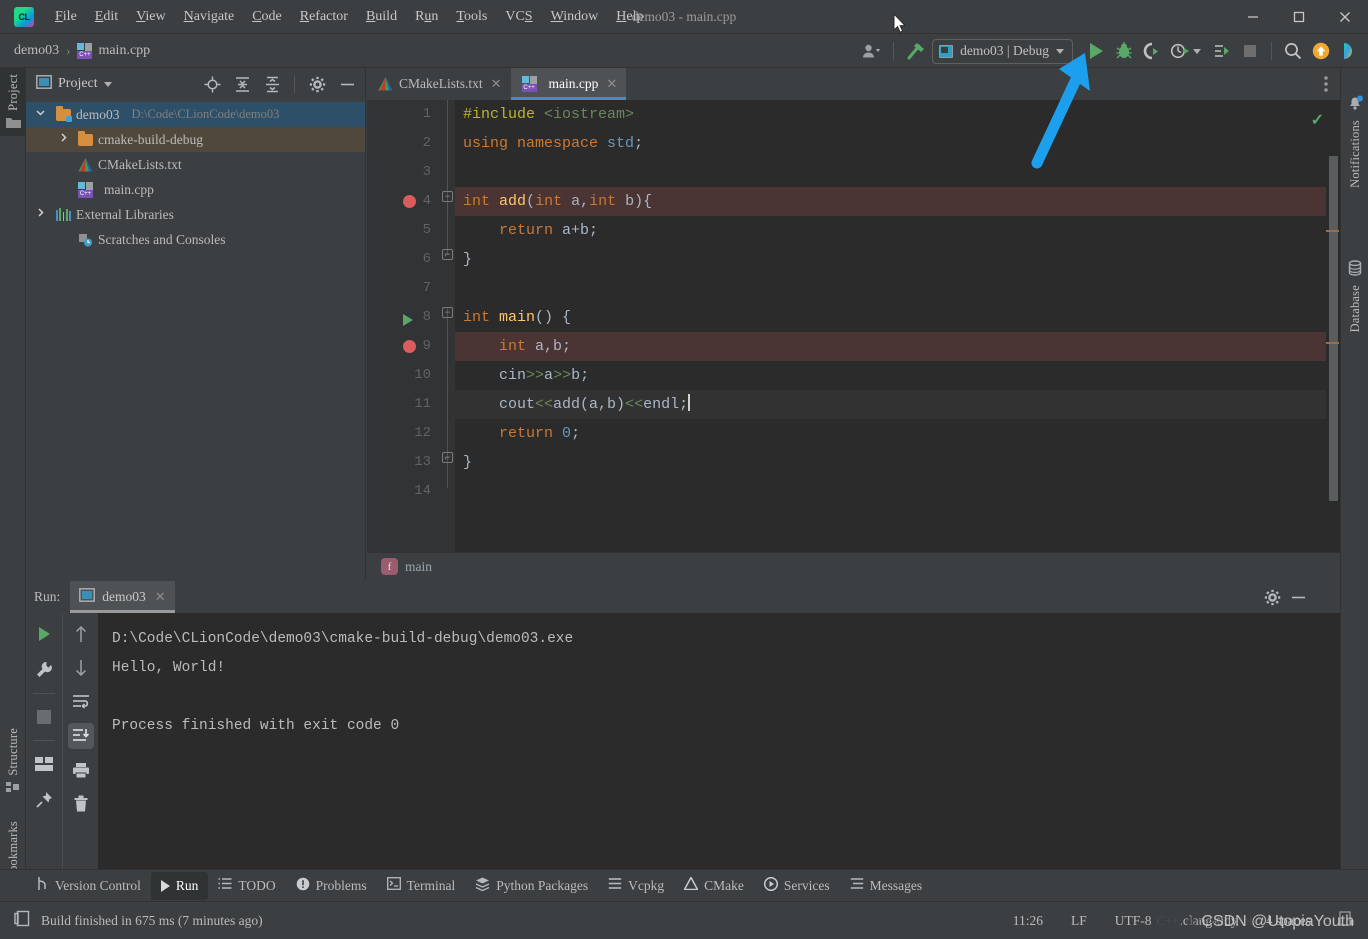 This screenshot has height=939, width=1368. I want to click on ai-assistant-button, so click(1349, 51).